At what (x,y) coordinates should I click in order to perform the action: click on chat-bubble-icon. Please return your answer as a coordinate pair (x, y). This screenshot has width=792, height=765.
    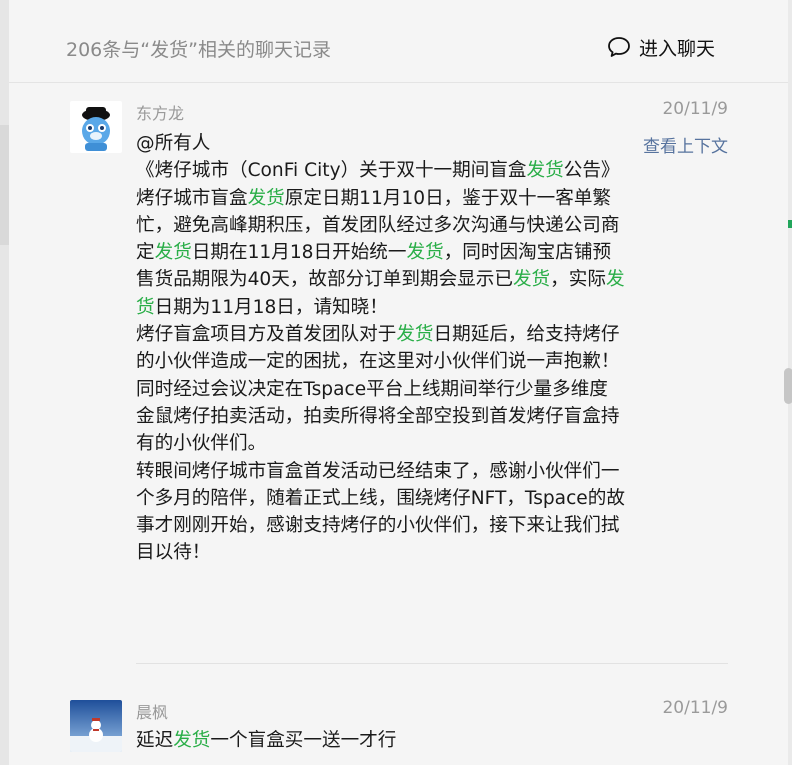
    Looking at the image, I should click on (619, 47).